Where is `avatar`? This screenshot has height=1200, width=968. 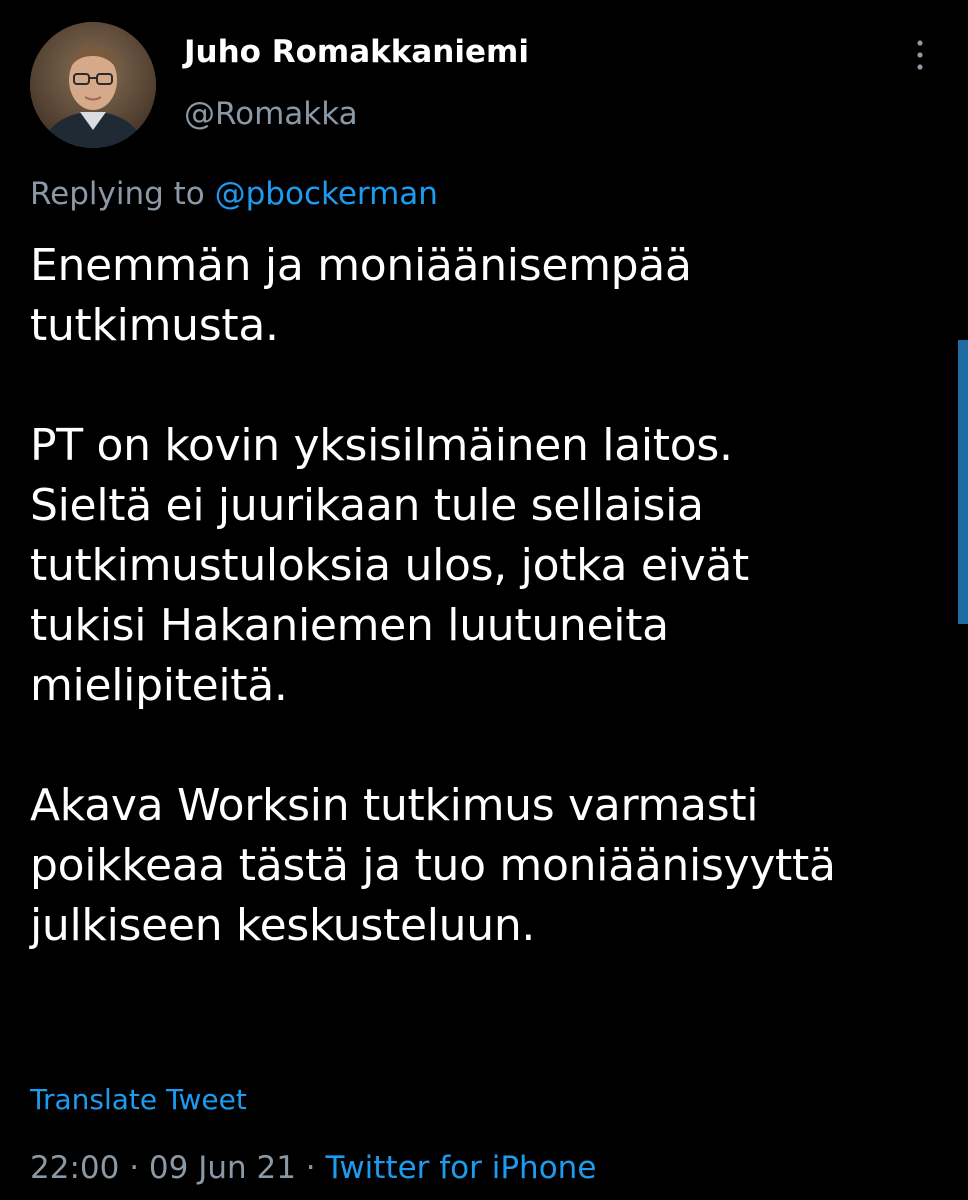
avatar is located at coordinates (93, 85).